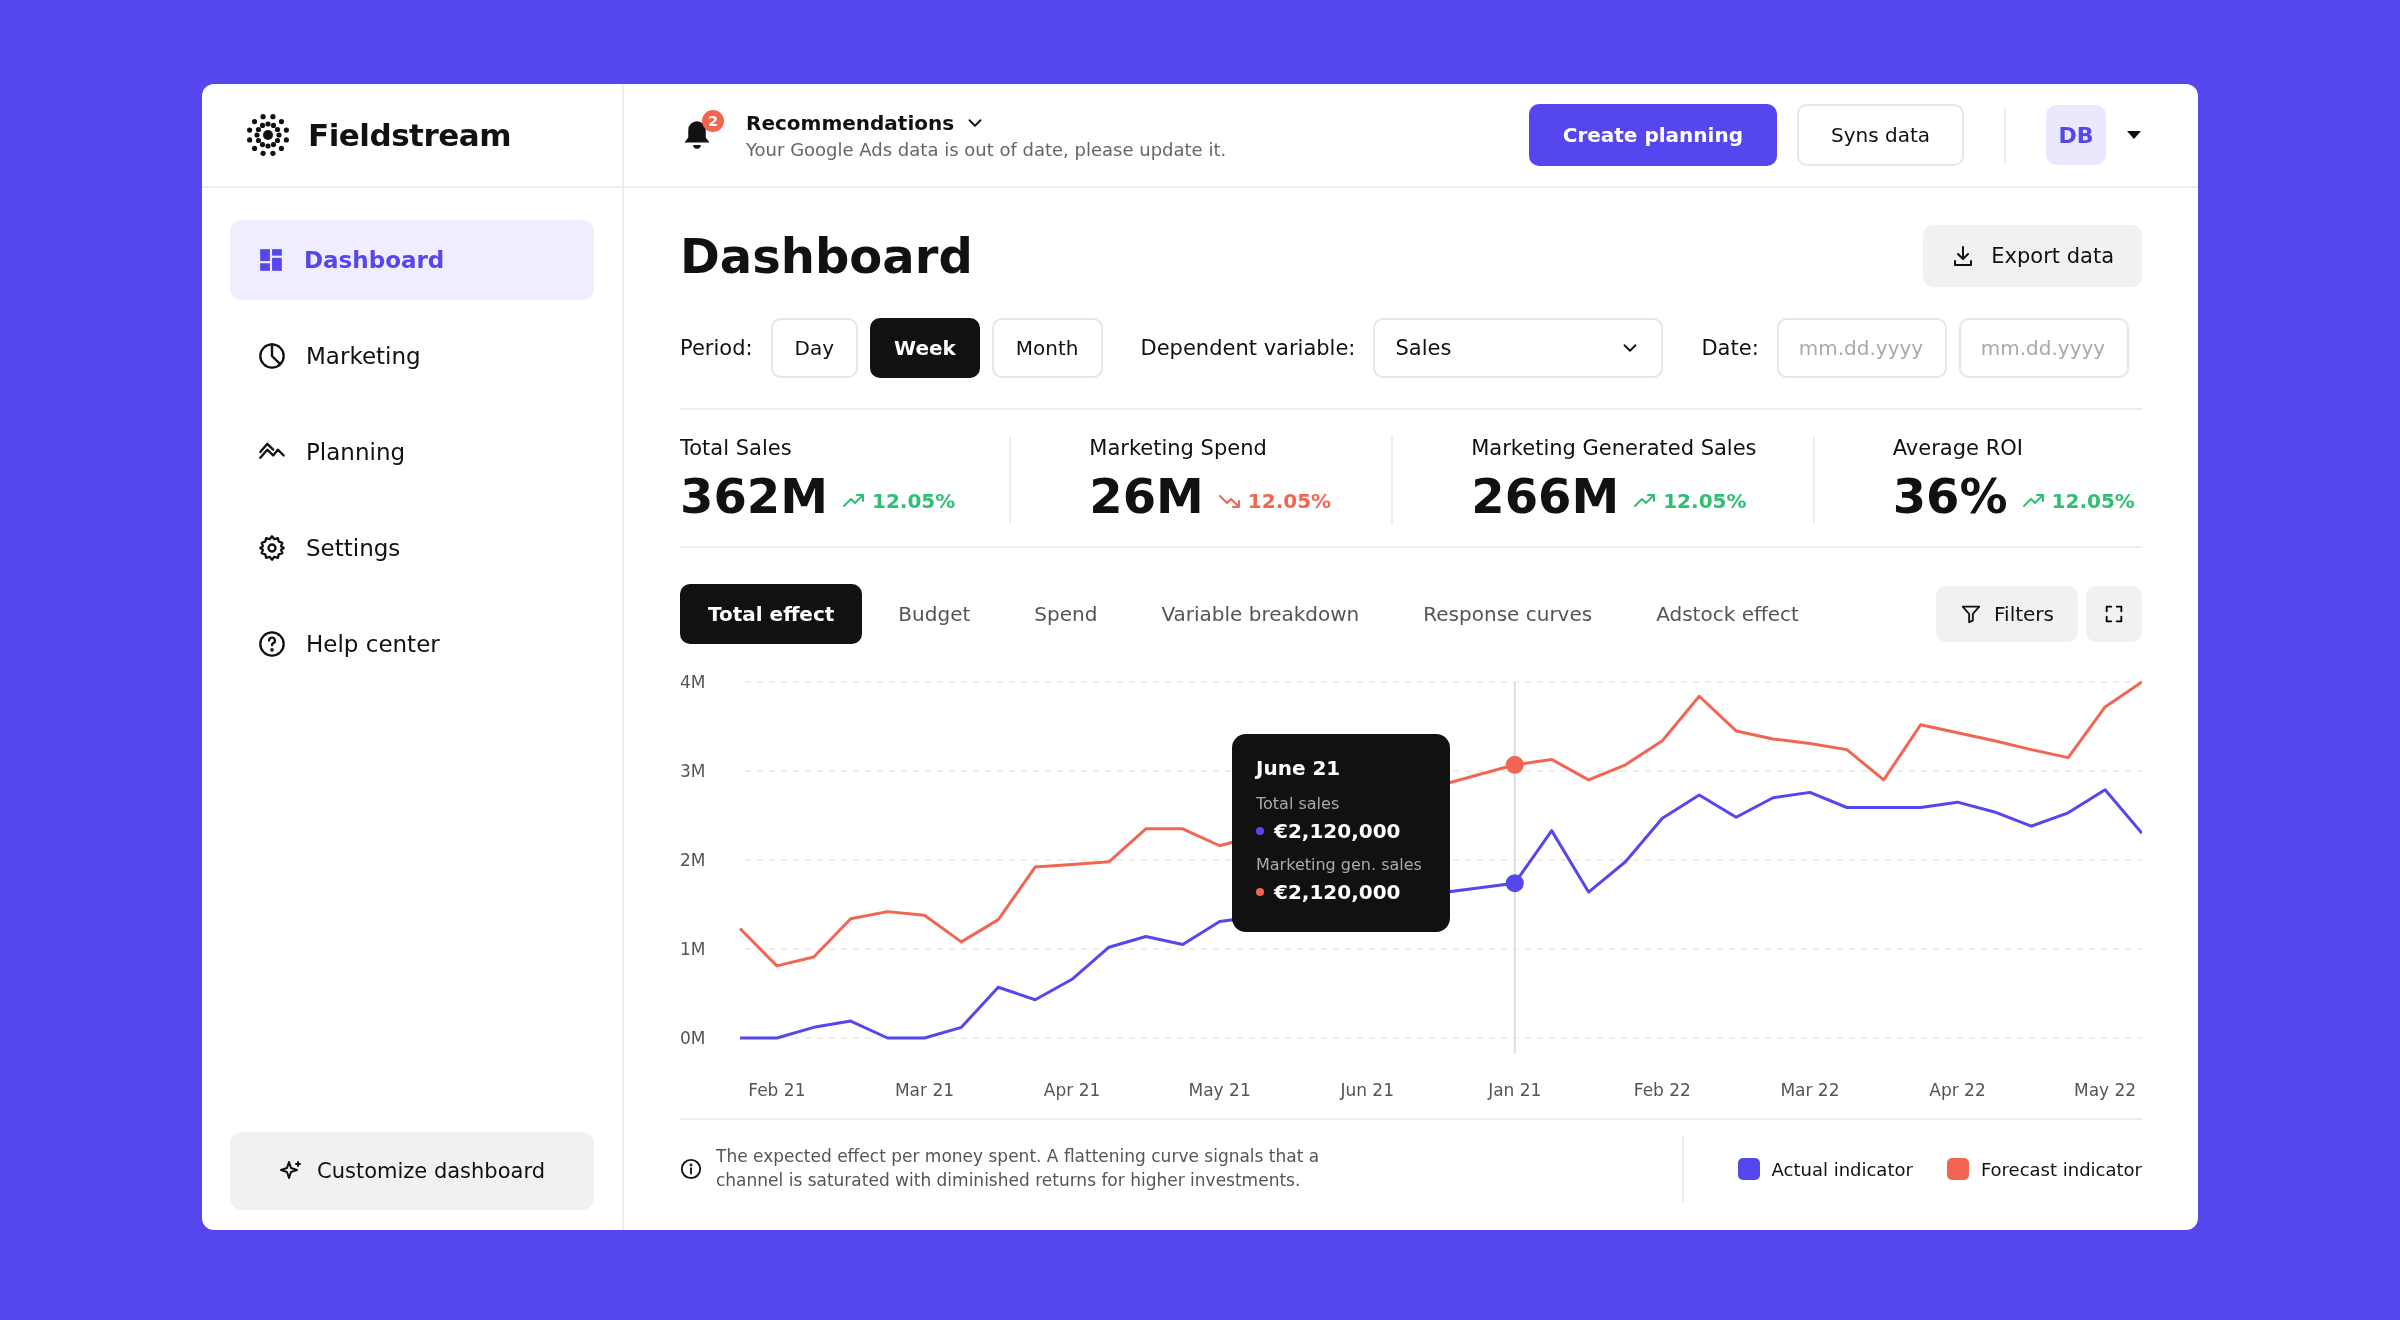 The image size is (2400, 1320). What do you see at coordinates (412, 356) in the screenshot?
I see `sidebar-item: Marketing` at bounding box center [412, 356].